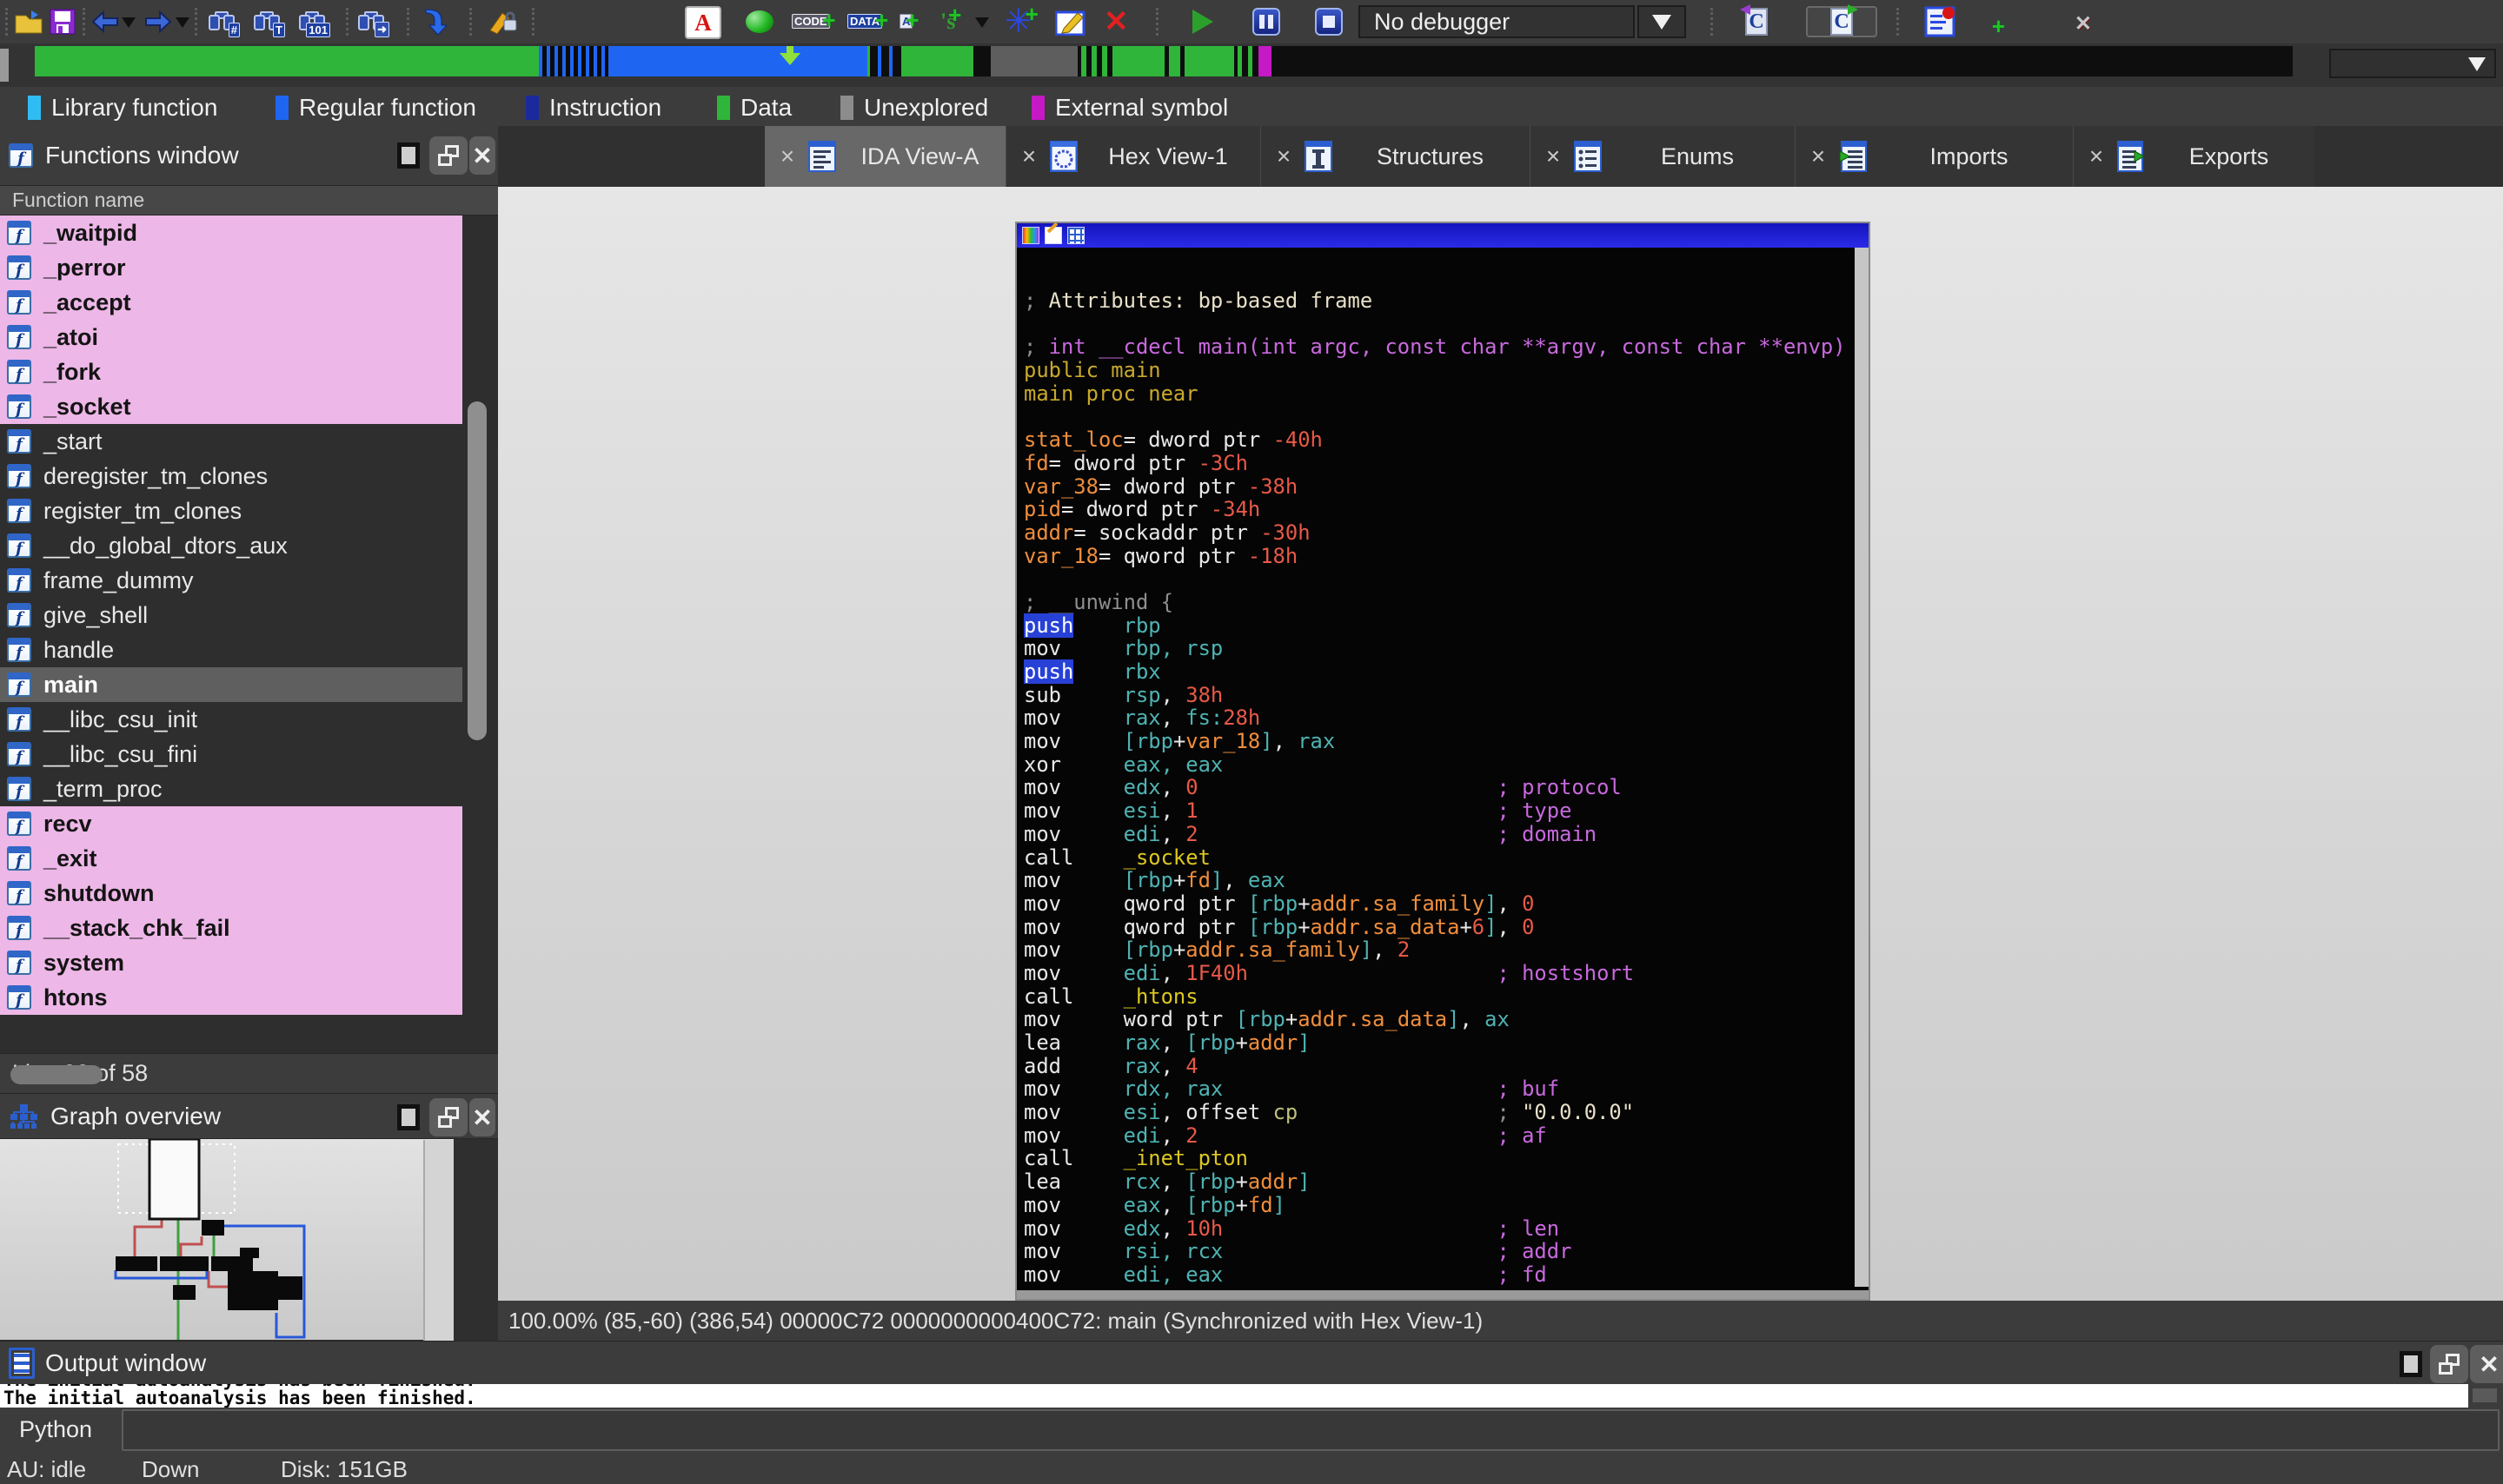 This screenshot has width=2503, height=1484. What do you see at coordinates (249, 200) in the screenshot?
I see `function-name-column-header: Function name` at bounding box center [249, 200].